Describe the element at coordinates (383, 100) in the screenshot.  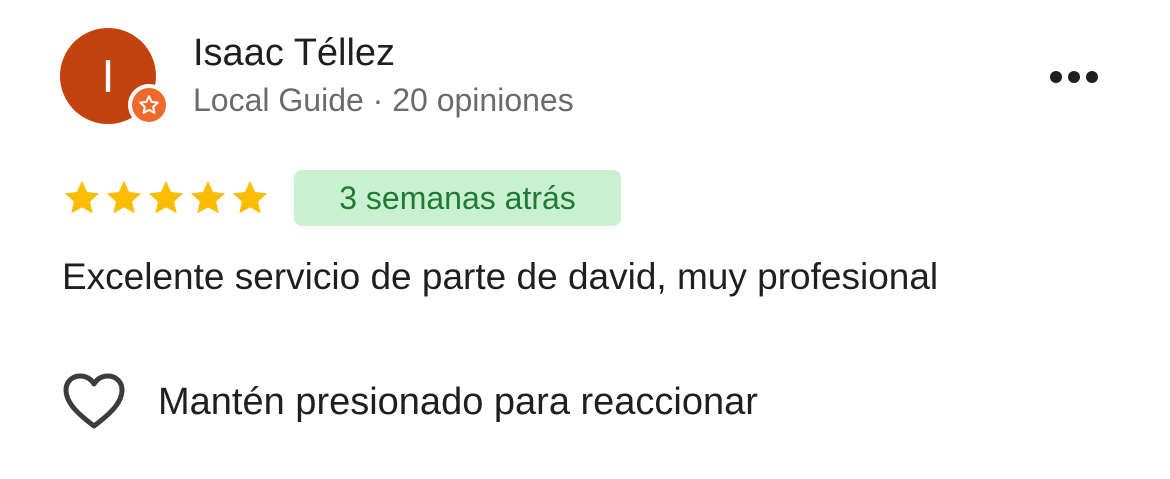
I see `author-meta: Local Guide · 20 opiniones` at that location.